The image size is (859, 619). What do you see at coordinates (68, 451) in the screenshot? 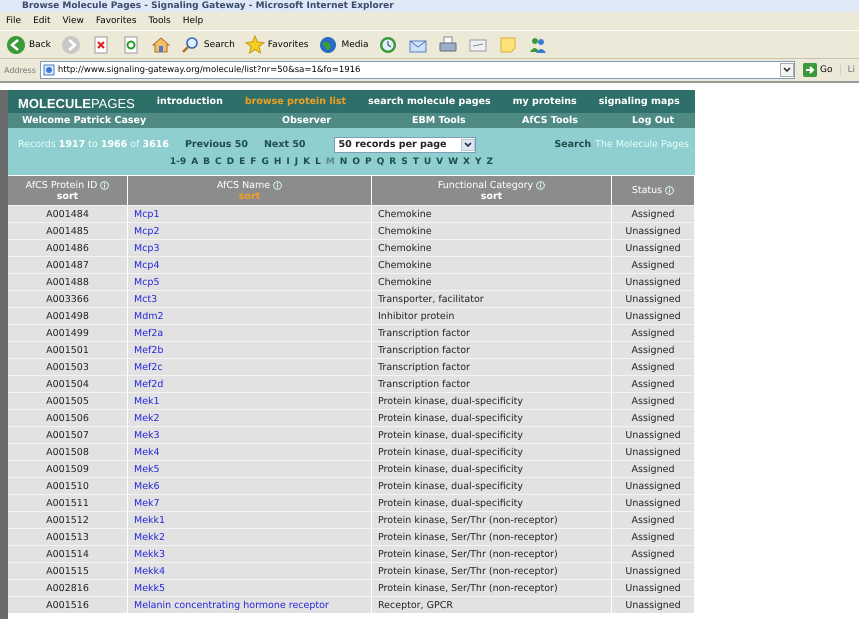
I see `table-cell: A001508` at bounding box center [68, 451].